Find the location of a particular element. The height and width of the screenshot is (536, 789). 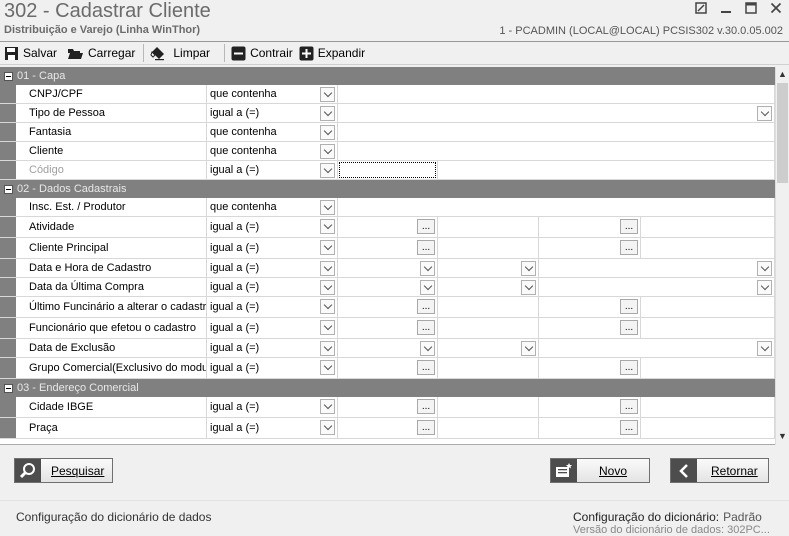

restore-icon is located at coordinates (701, 8).